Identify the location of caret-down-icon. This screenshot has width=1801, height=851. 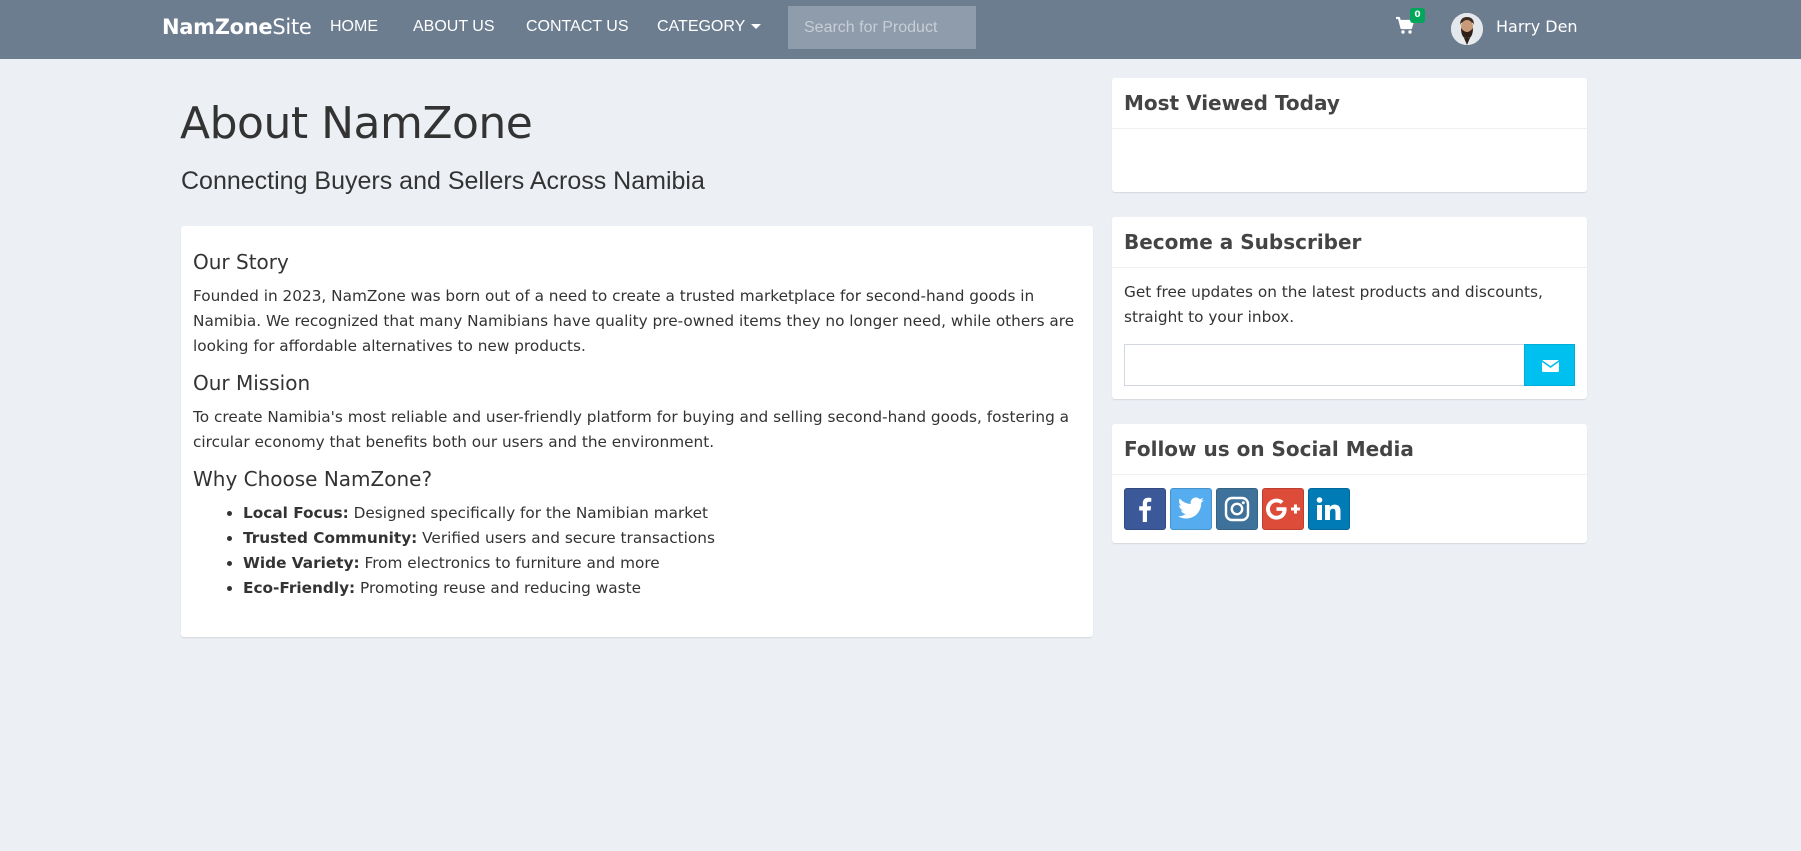
(756, 27).